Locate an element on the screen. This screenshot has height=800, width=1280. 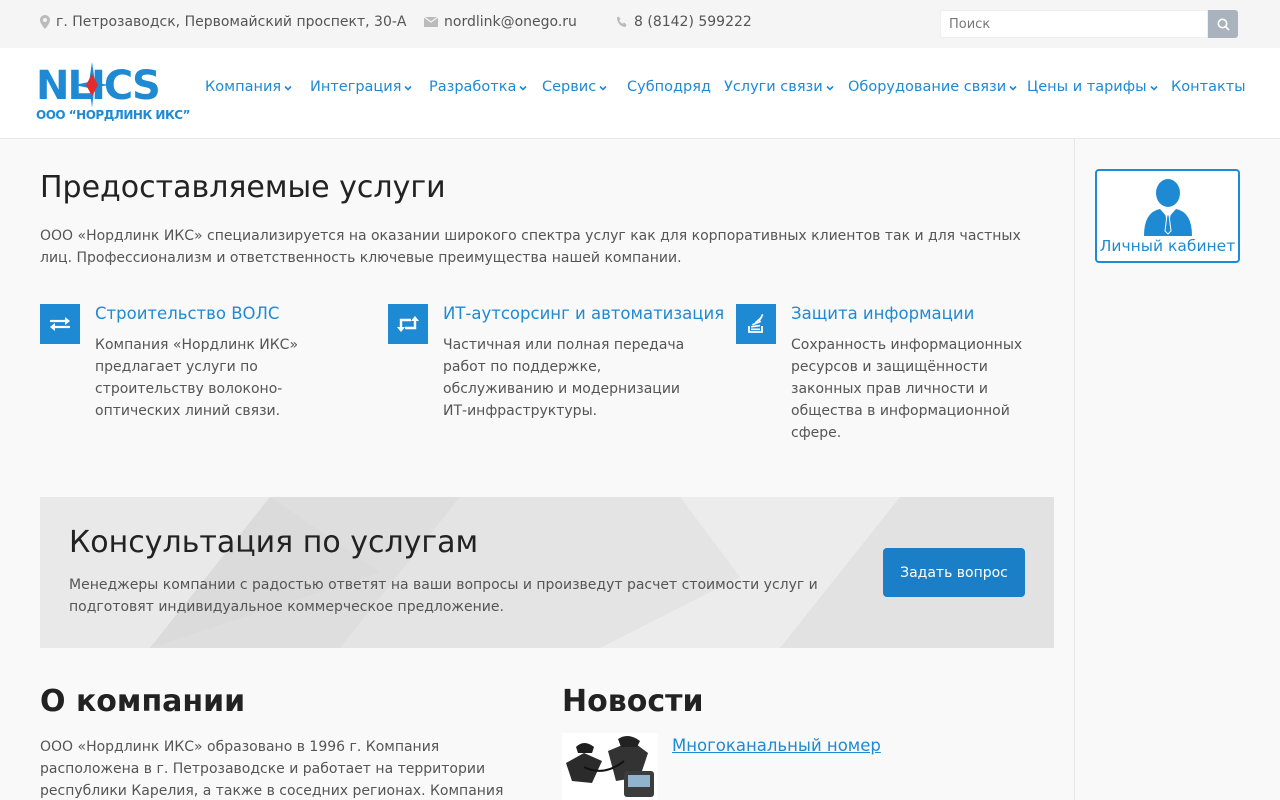
page-title: Предоставляемые услуги is located at coordinates (243, 187).